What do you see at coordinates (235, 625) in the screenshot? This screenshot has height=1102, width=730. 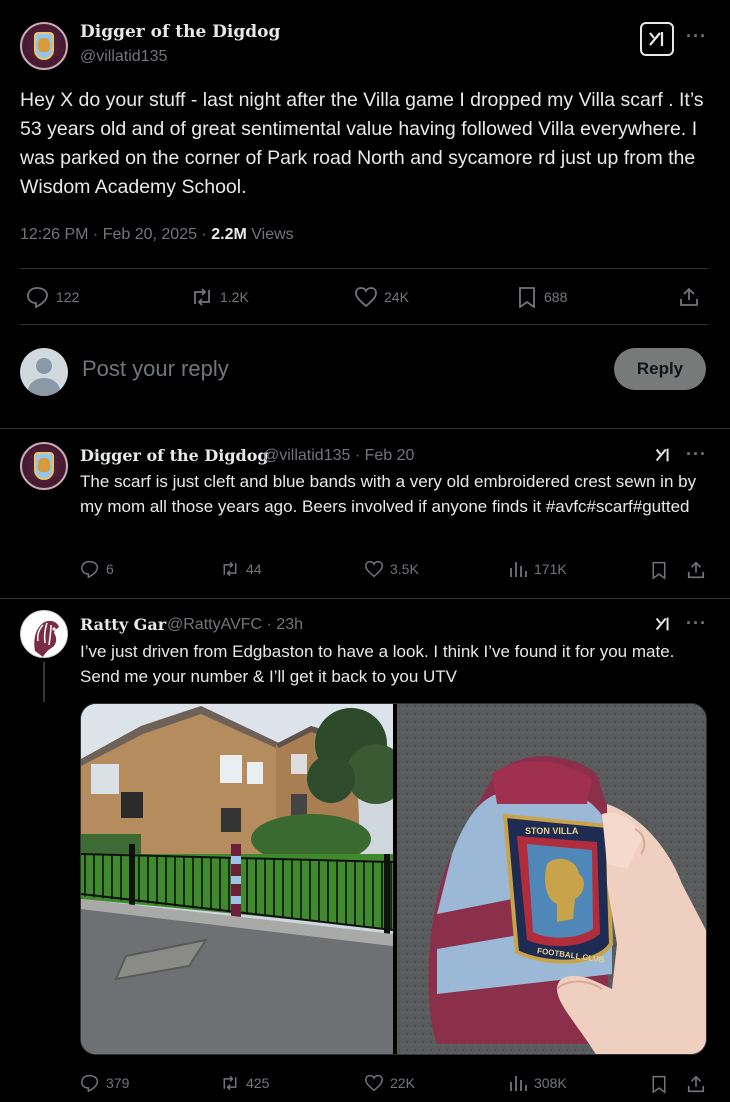 I see `author-handle: @RattyAVFC · 23h` at bounding box center [235, 625].